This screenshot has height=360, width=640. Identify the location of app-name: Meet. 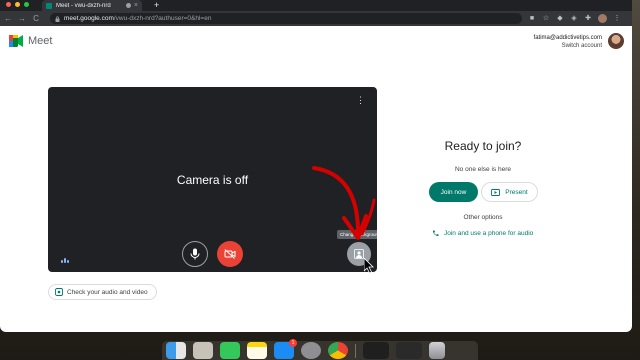
(40, 41).